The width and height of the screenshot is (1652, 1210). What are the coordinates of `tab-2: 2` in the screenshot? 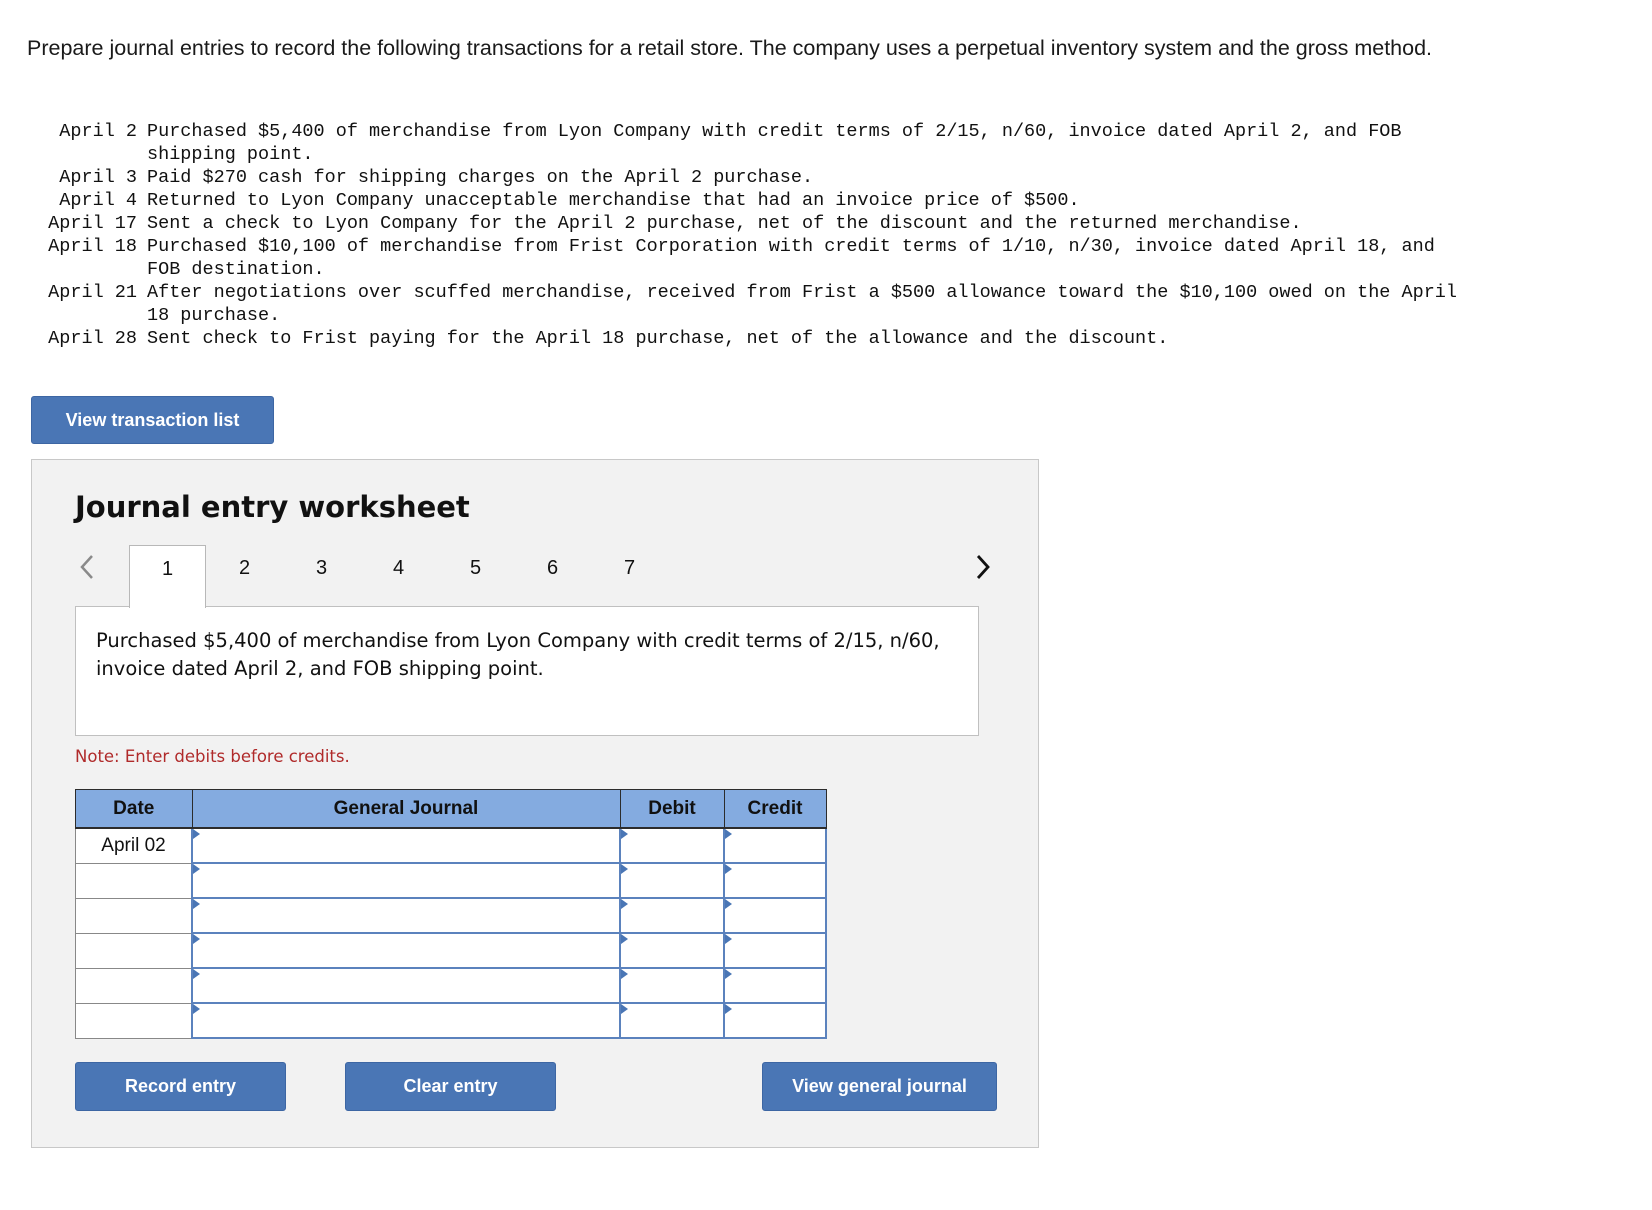 It's located at (244, 576).